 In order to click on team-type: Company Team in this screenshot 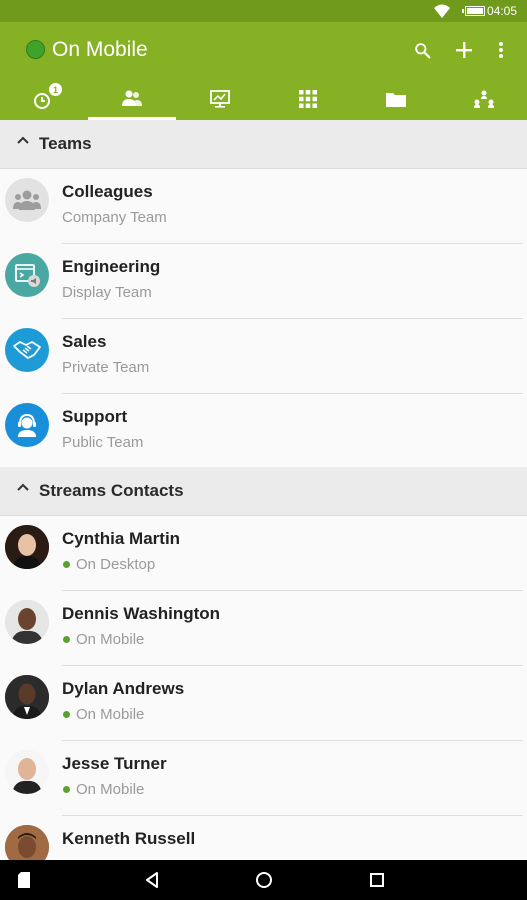, I will do `click(114, 217)`.